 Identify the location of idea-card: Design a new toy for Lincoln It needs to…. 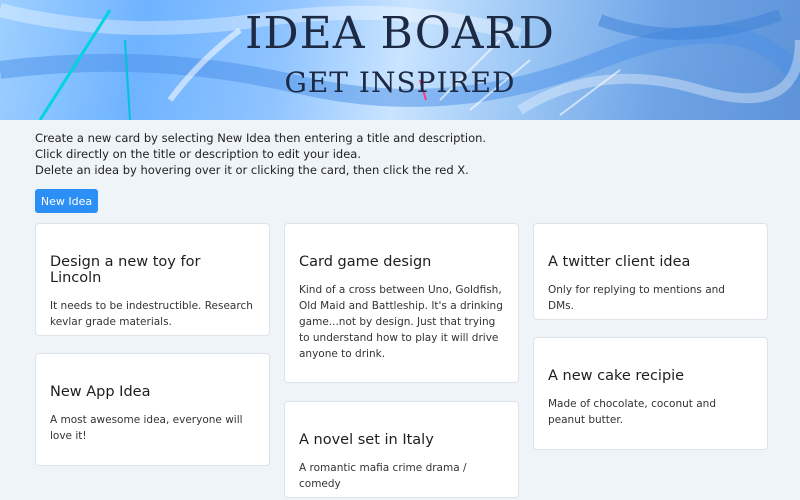
(152, 279).